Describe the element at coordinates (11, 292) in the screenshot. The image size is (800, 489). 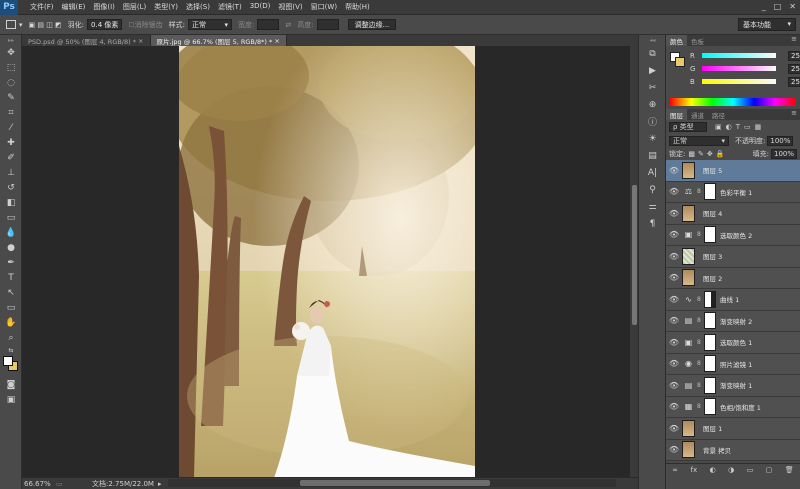
I see `path-selection-tool-icon: ↖` at that location.